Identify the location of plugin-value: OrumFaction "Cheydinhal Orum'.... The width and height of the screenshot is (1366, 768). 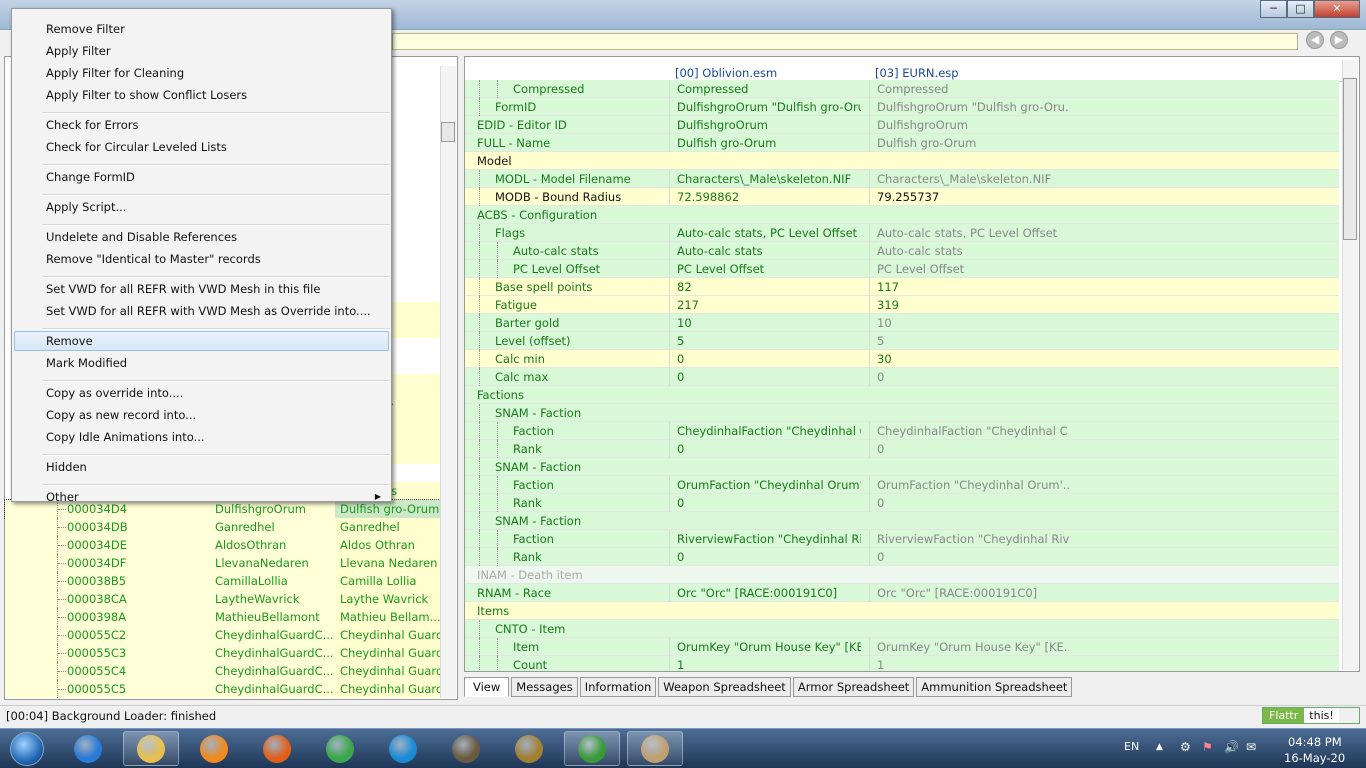
(969, 485).